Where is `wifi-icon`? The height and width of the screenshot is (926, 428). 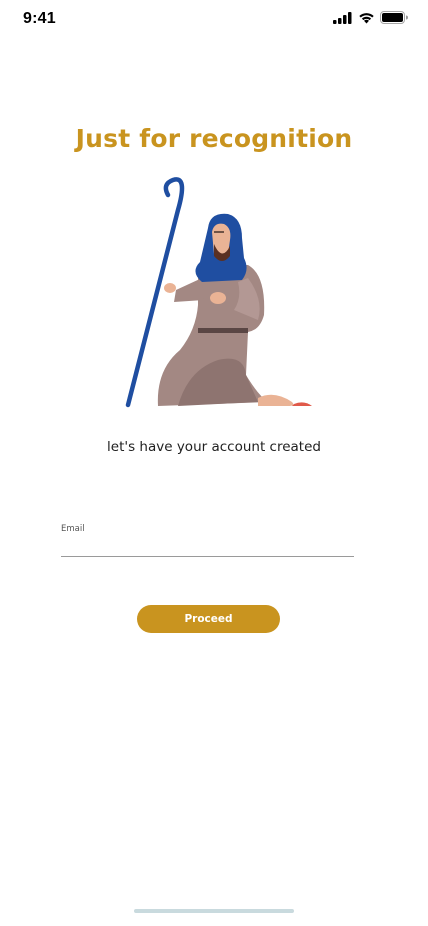
wifi-icon is located at coordinates (366, 17).